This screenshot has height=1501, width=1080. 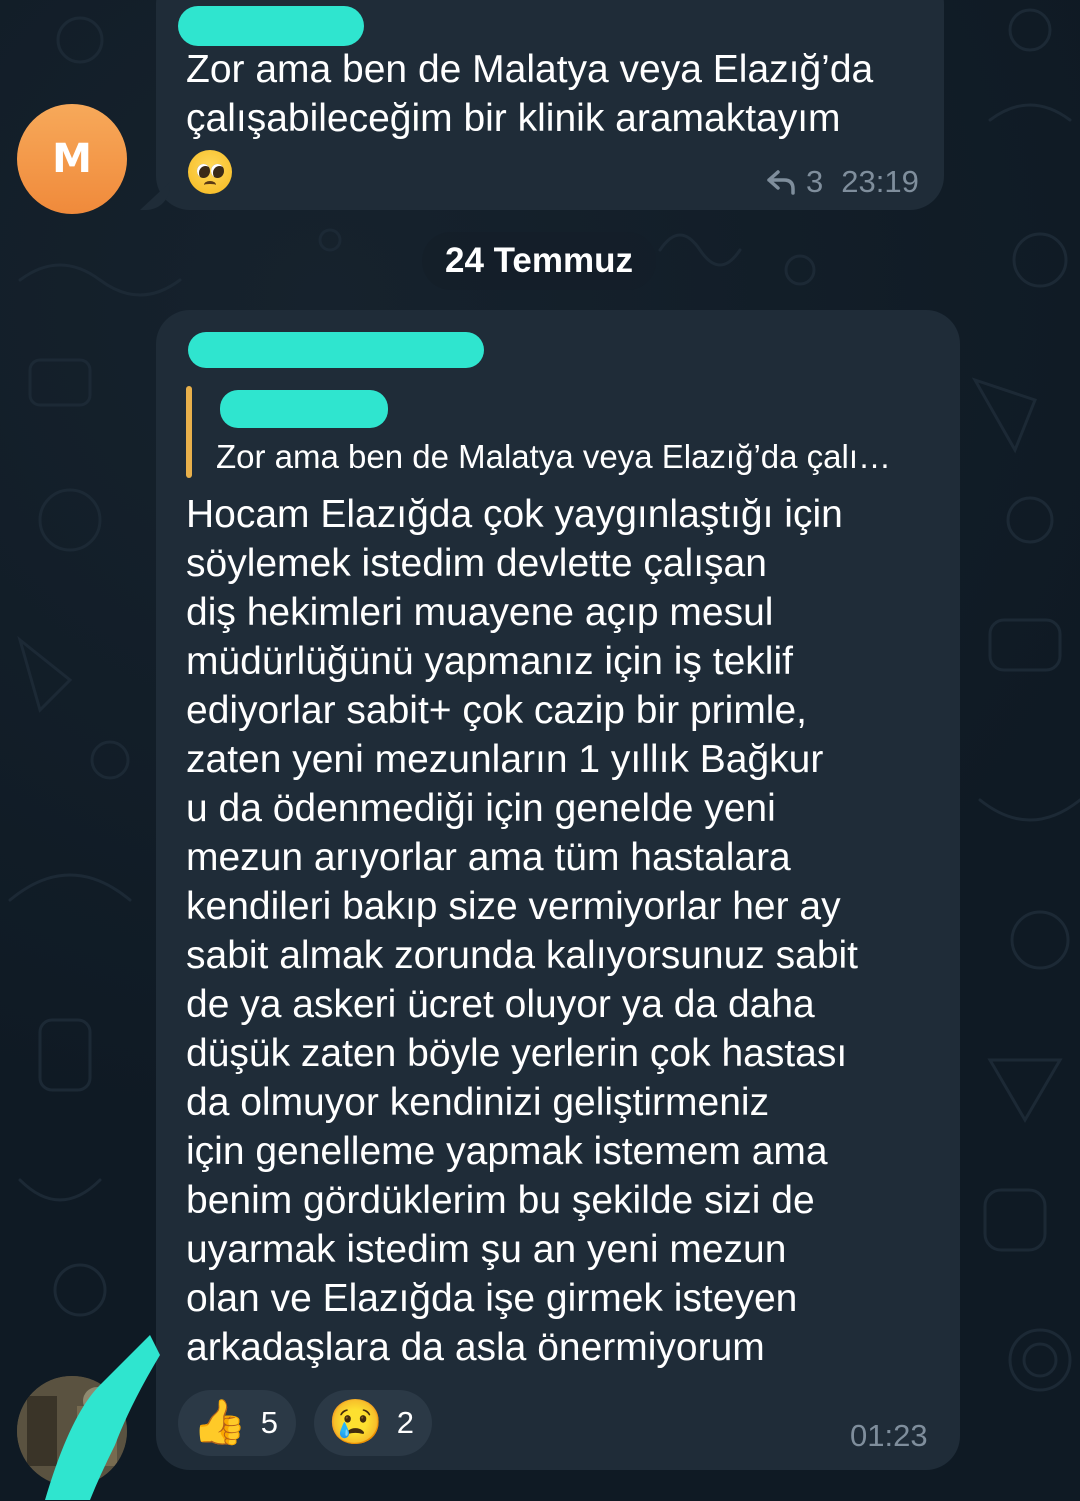 I want to click on pleading-face-emoji, so click(x=210, y=172).